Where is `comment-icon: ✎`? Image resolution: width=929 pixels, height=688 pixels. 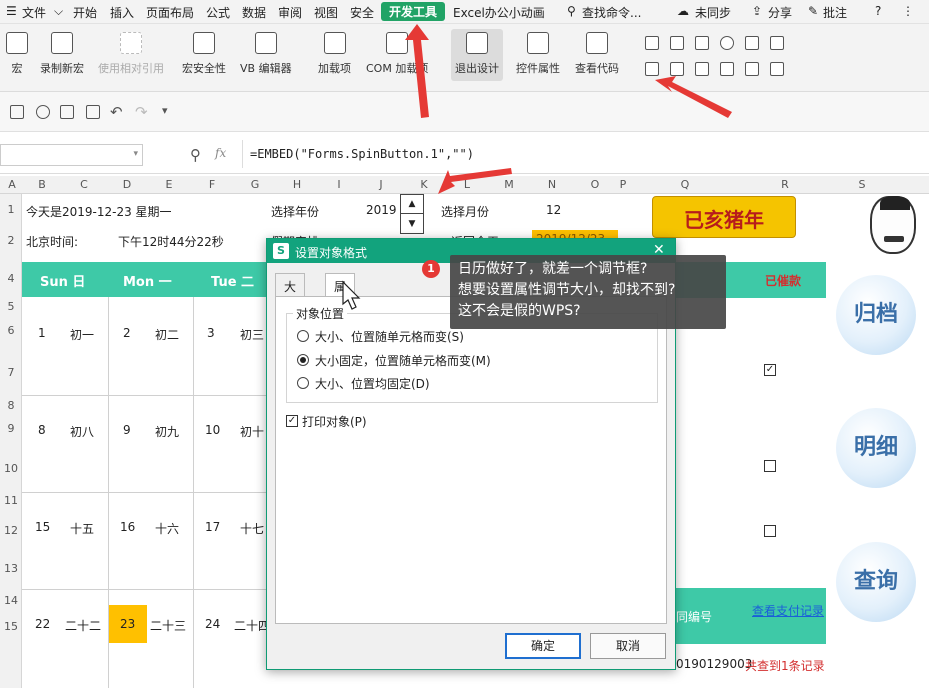
comment-icon: ✎ is located at coordinates (813, 11).